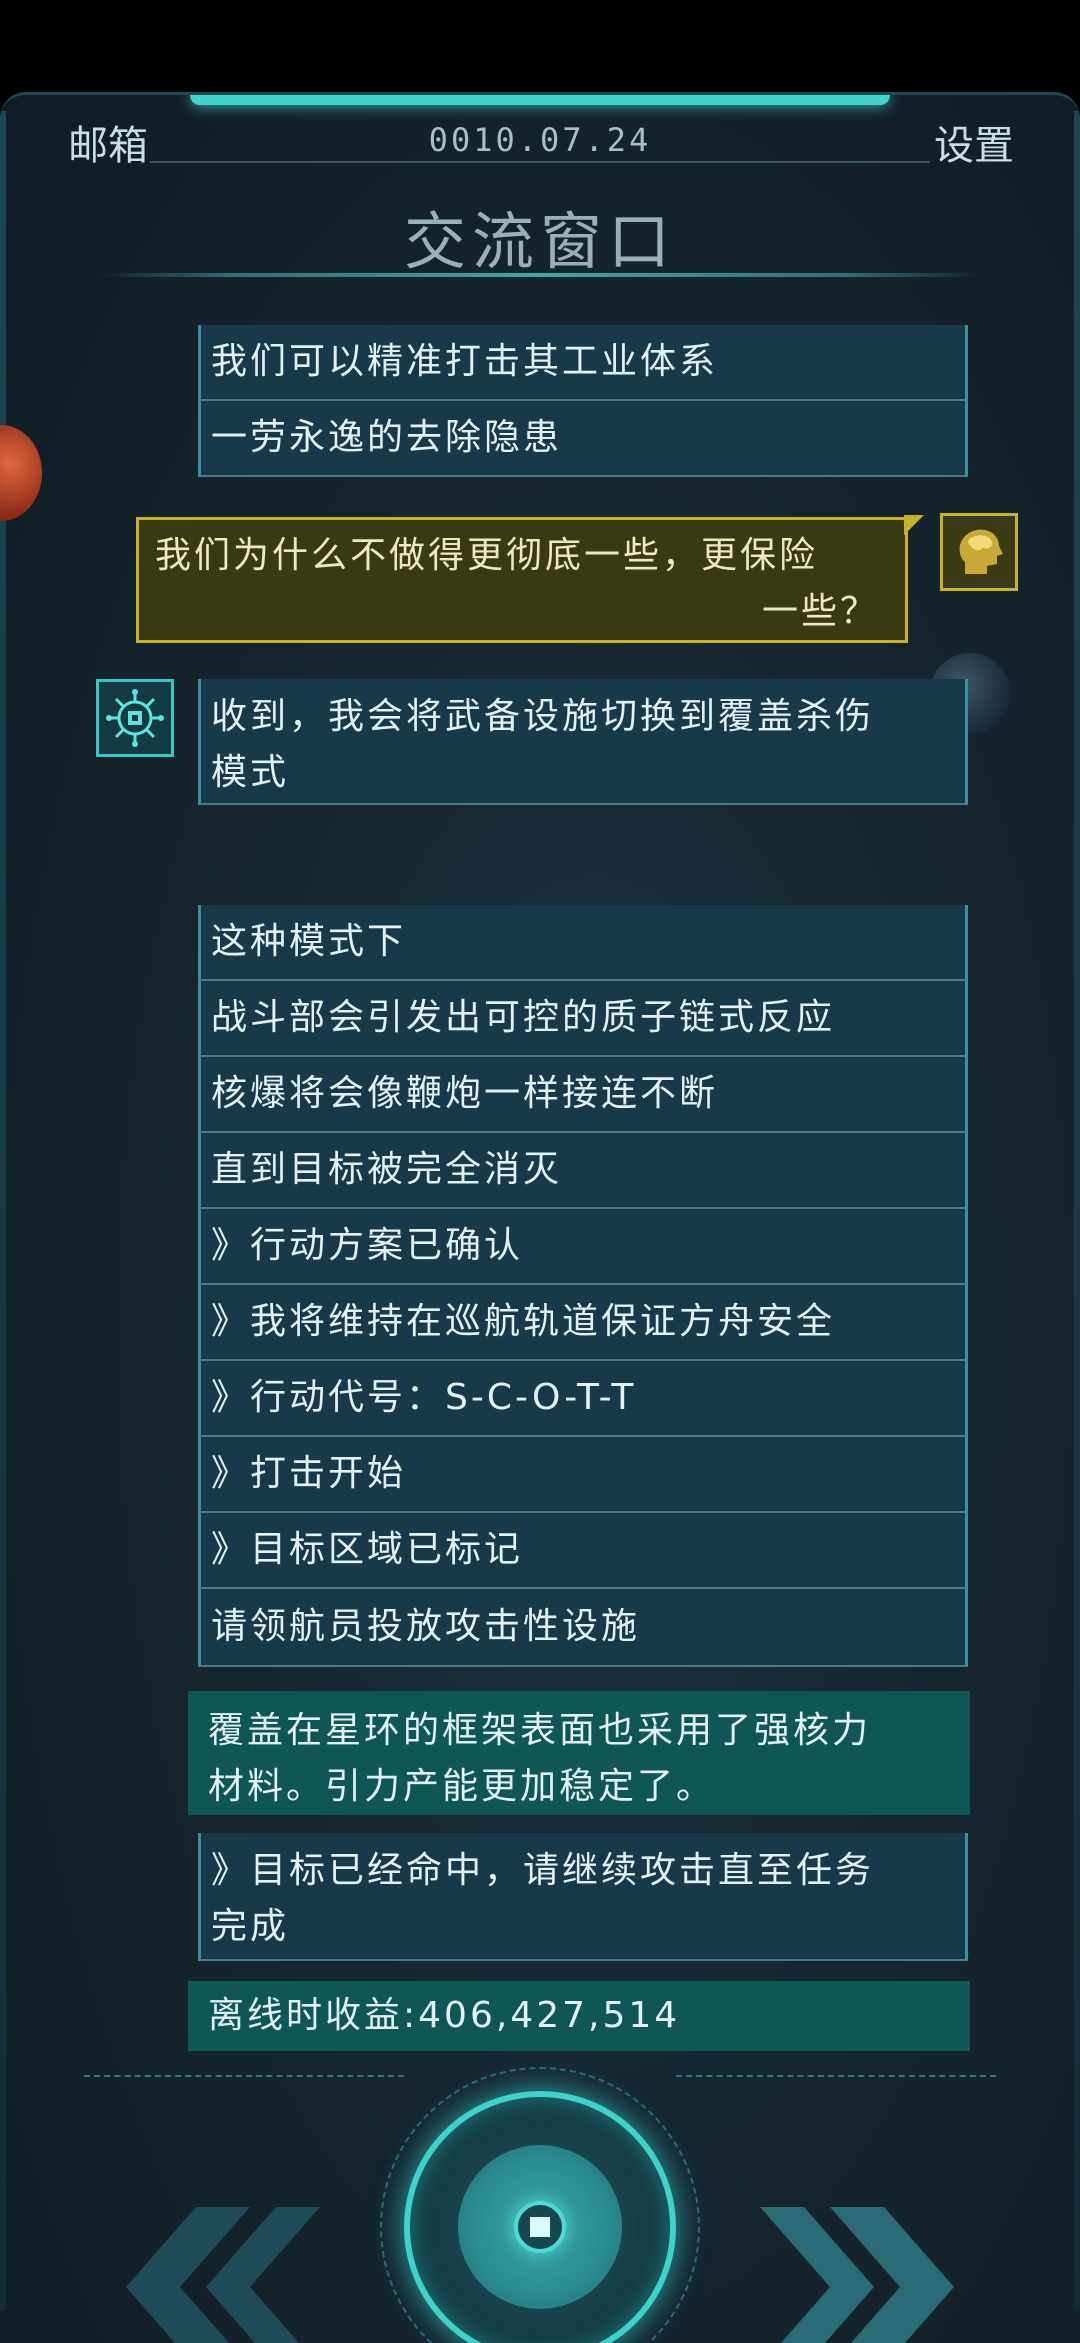  I want to click on message-text: 直到目标被完全消灭, so click(387, 1169).